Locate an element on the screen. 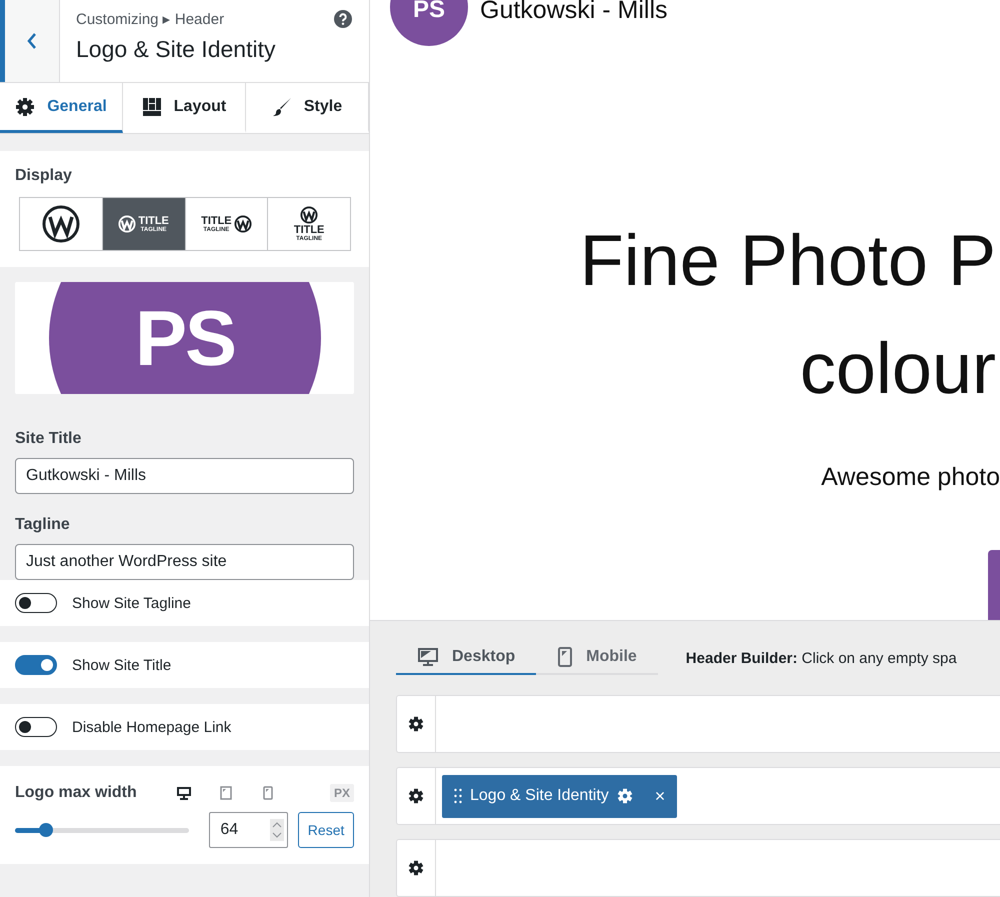  number-field: 64 is located at coordinates (248, 830).